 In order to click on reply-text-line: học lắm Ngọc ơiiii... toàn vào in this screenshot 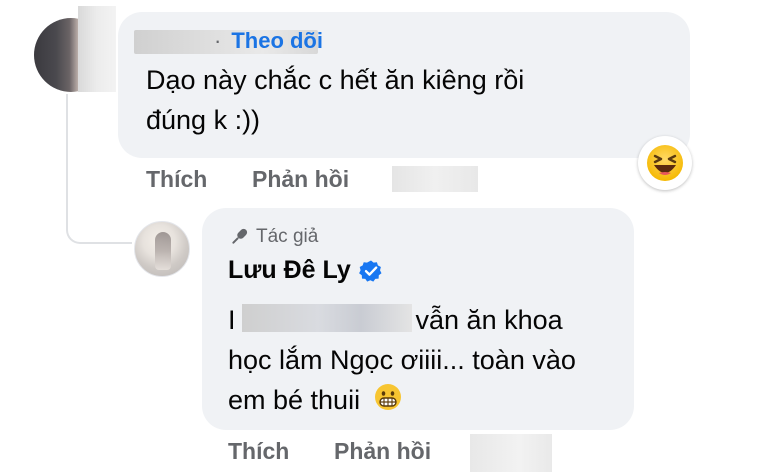, I will do `click(402, 360)`.